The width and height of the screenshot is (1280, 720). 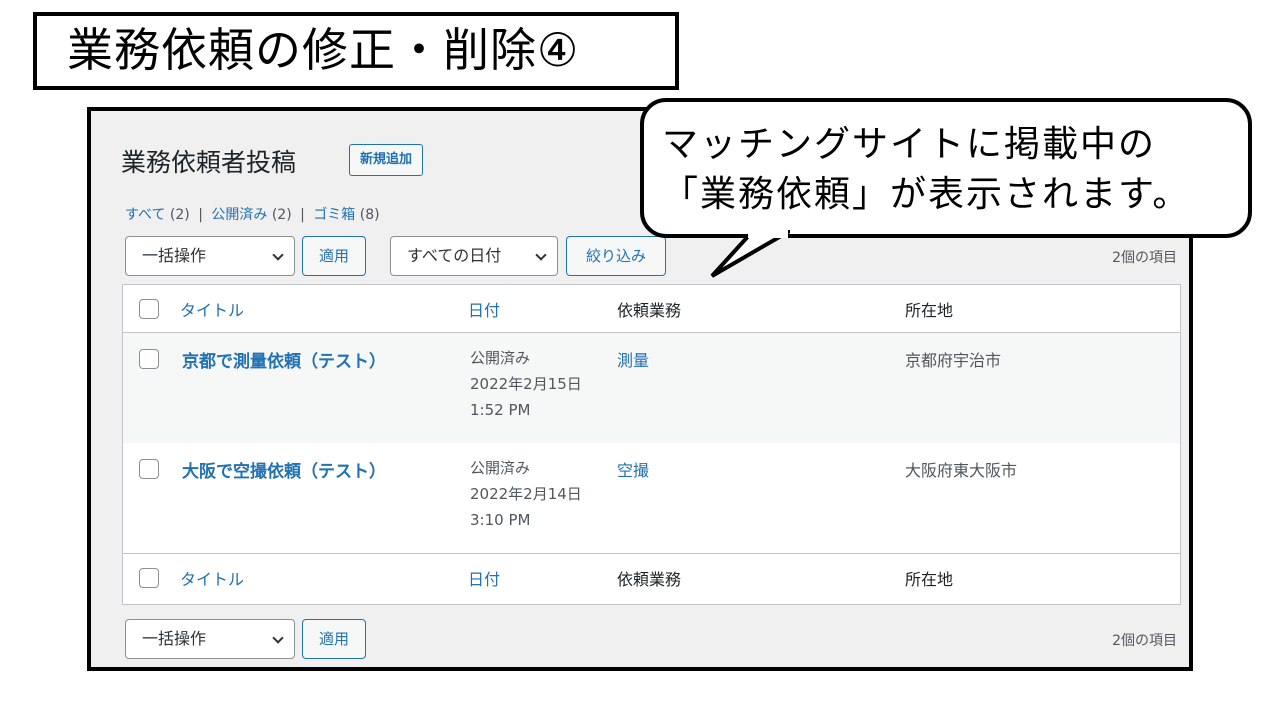 I want to click on table-header: タイトル 日付 依頼業務 所在地, so click(x=651, y=309).